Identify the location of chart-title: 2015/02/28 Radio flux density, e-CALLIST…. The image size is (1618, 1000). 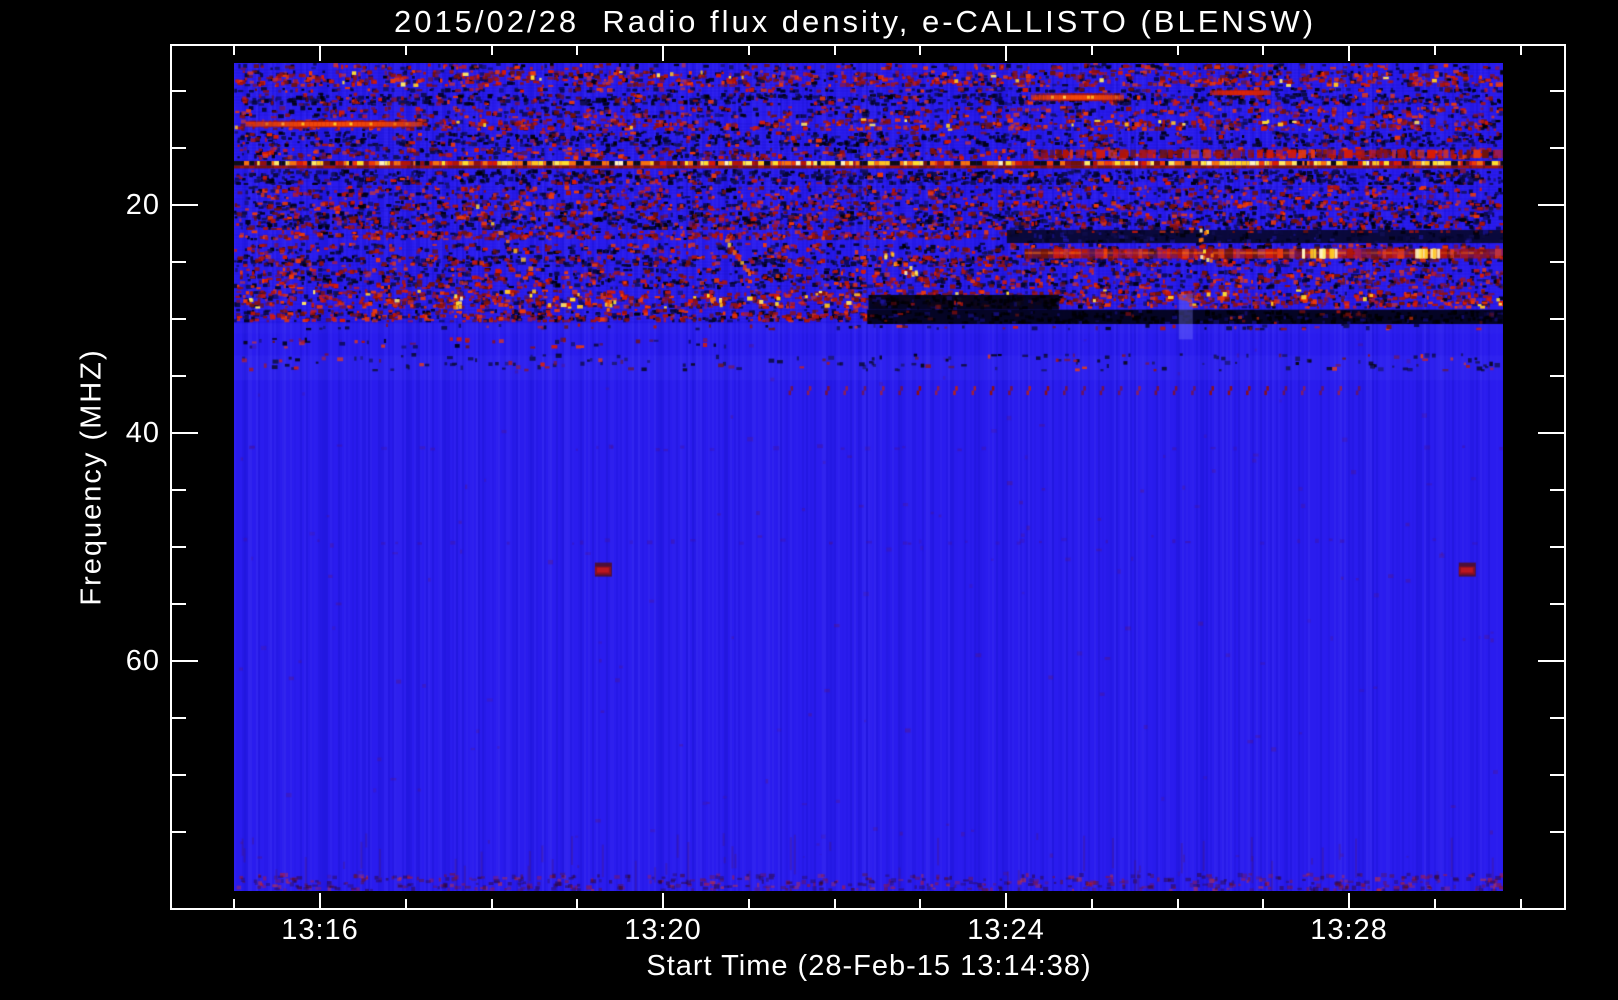
(855, 21).